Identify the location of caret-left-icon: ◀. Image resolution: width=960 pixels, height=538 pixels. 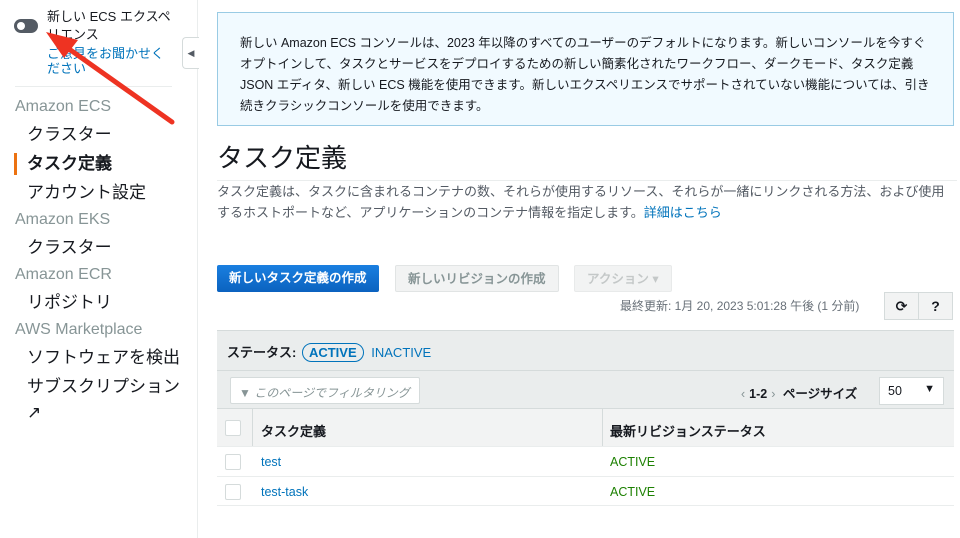
(191, 53).